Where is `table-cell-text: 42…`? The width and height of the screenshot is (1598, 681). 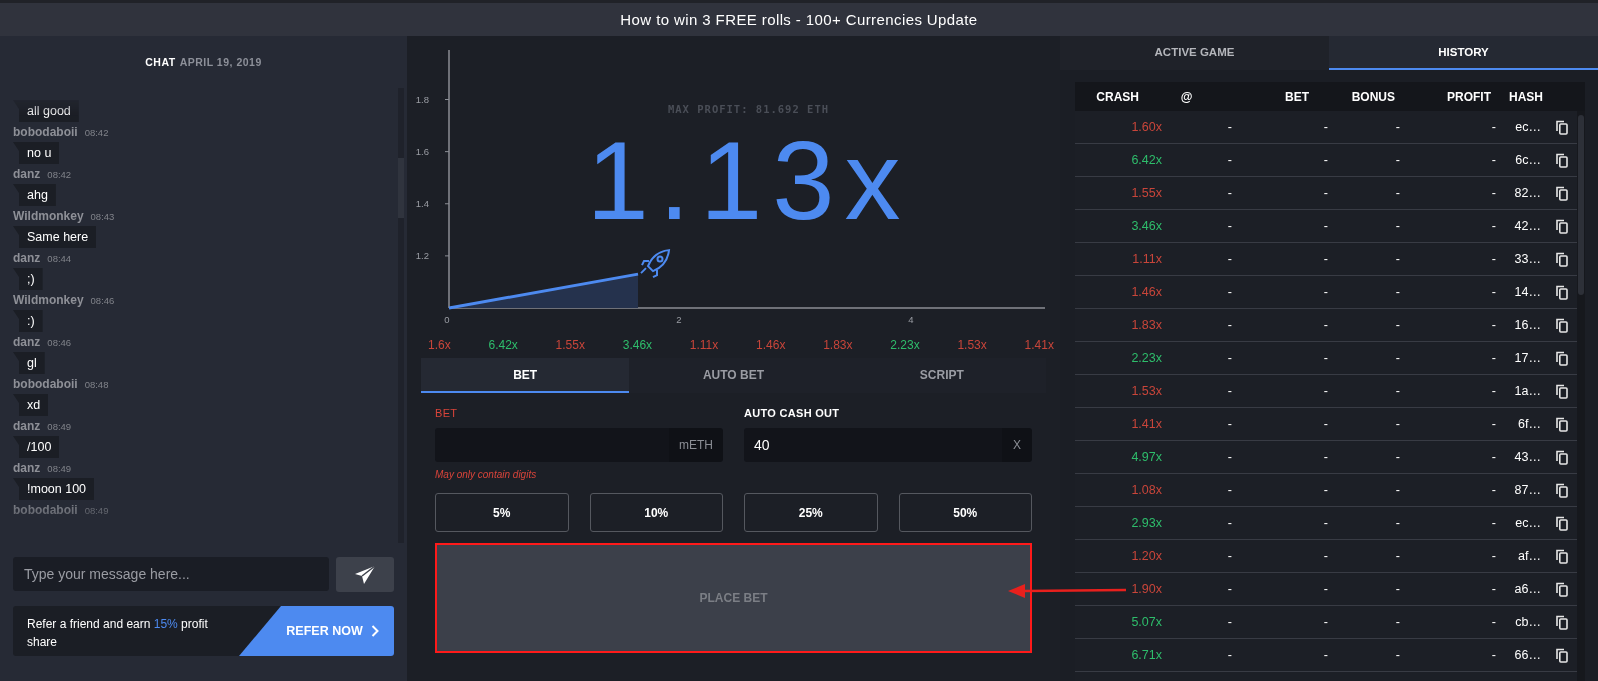
table-cell-text: 42… is located at coordinates (1527, 226).